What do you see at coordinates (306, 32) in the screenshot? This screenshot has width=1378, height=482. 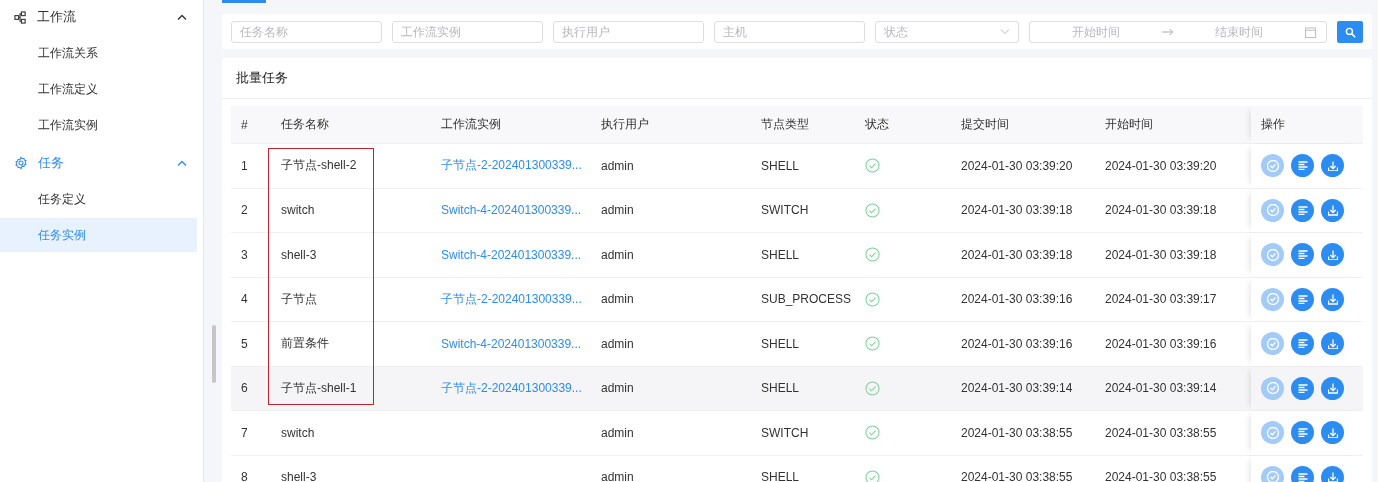 I see `text-input: 任务名称` at bounding box center [306, 32].